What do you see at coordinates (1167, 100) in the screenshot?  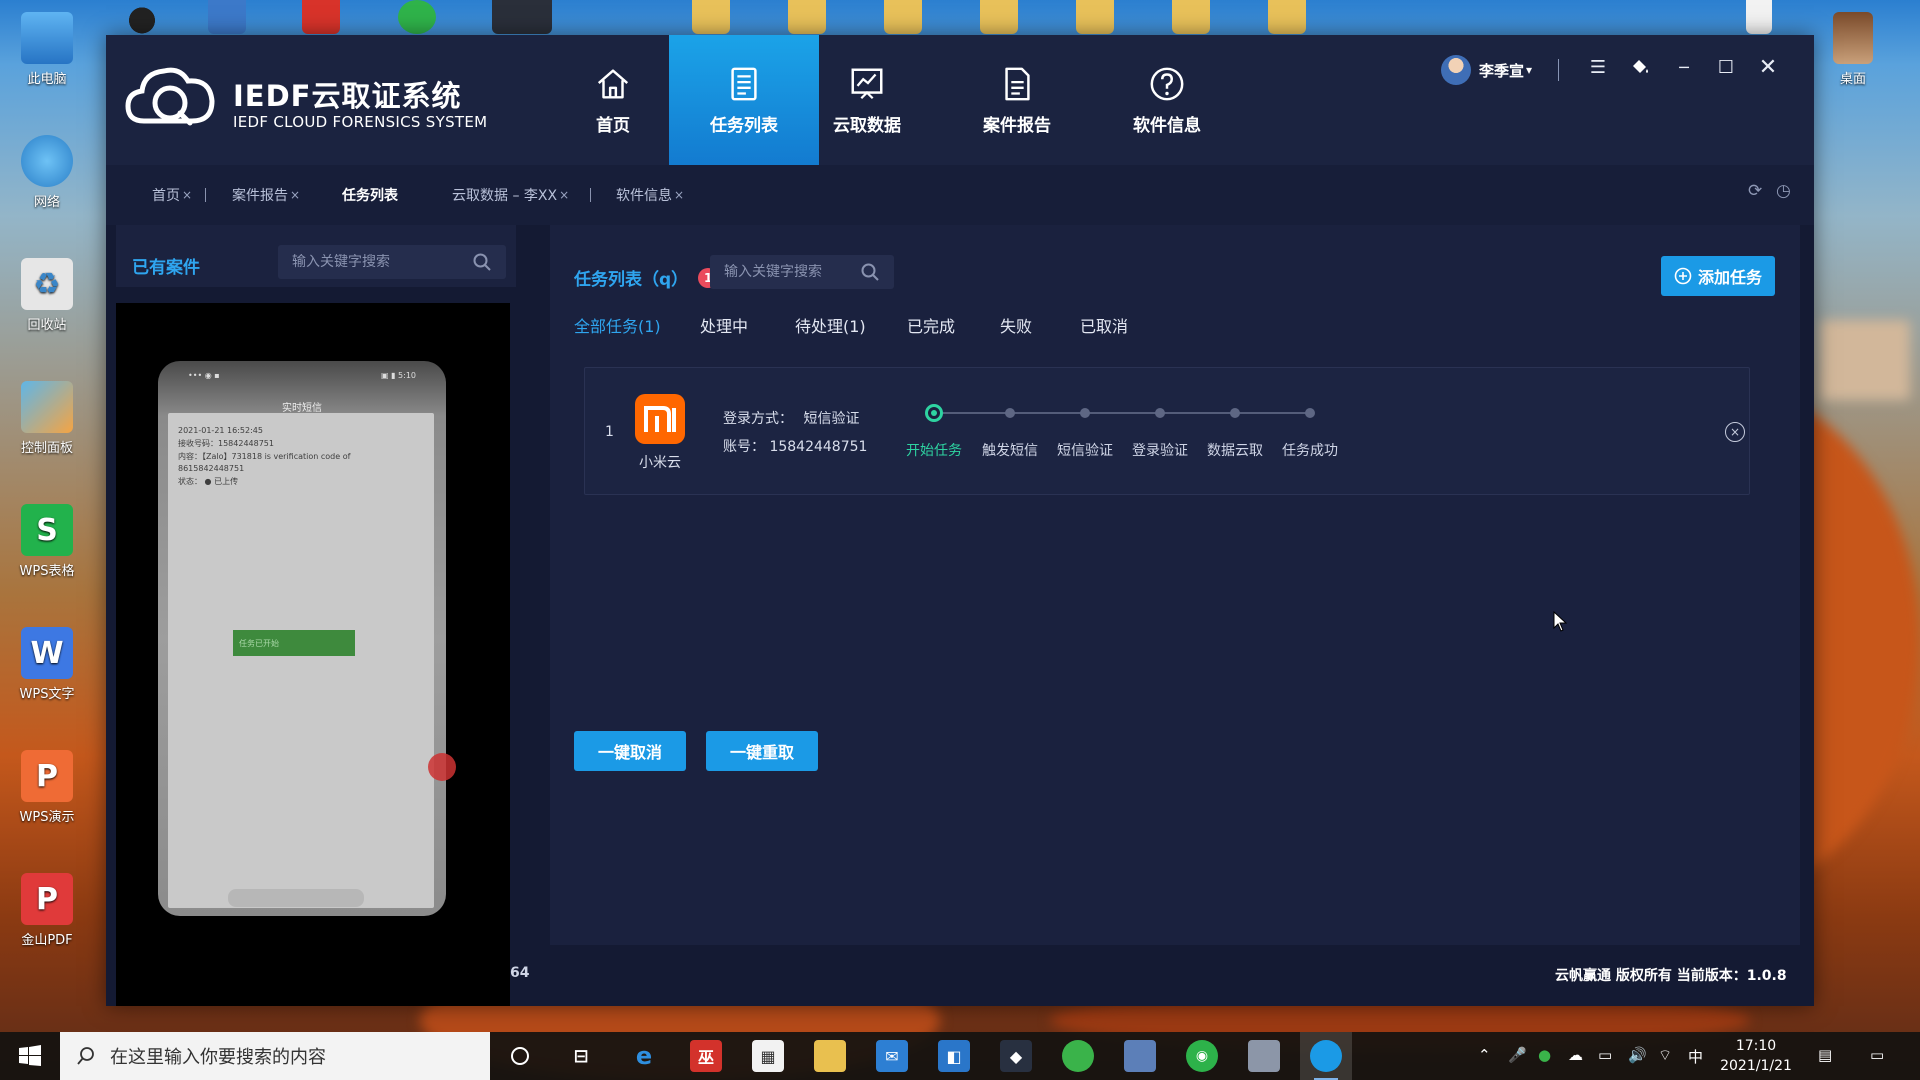 I see `nav-software-info: 软件信息` at bounding box center [1167, 100].